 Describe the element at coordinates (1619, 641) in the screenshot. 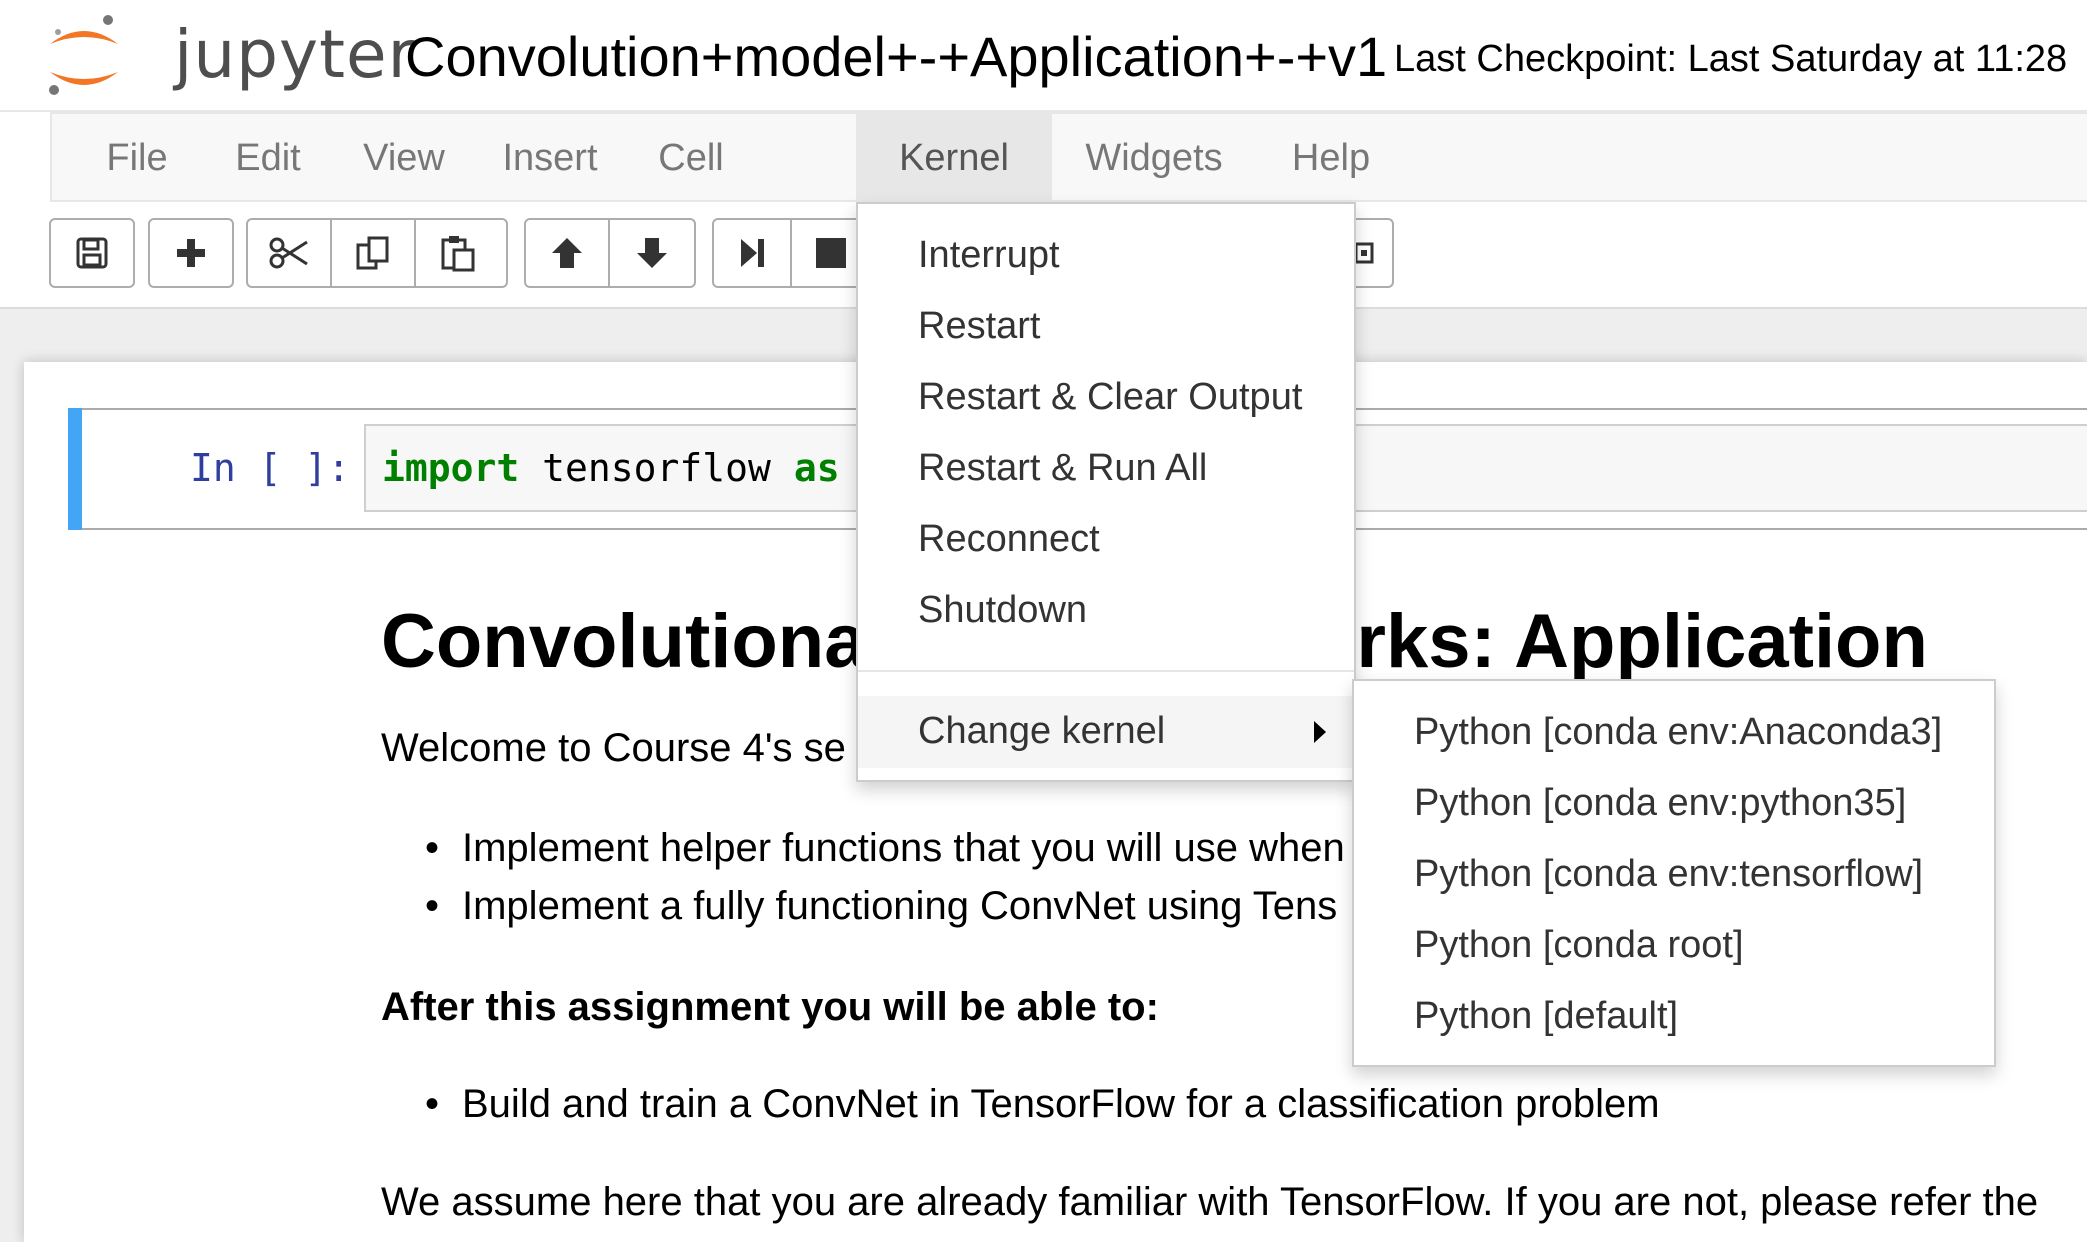

I see `markdown-heading-continued: orks: Application` at that location.